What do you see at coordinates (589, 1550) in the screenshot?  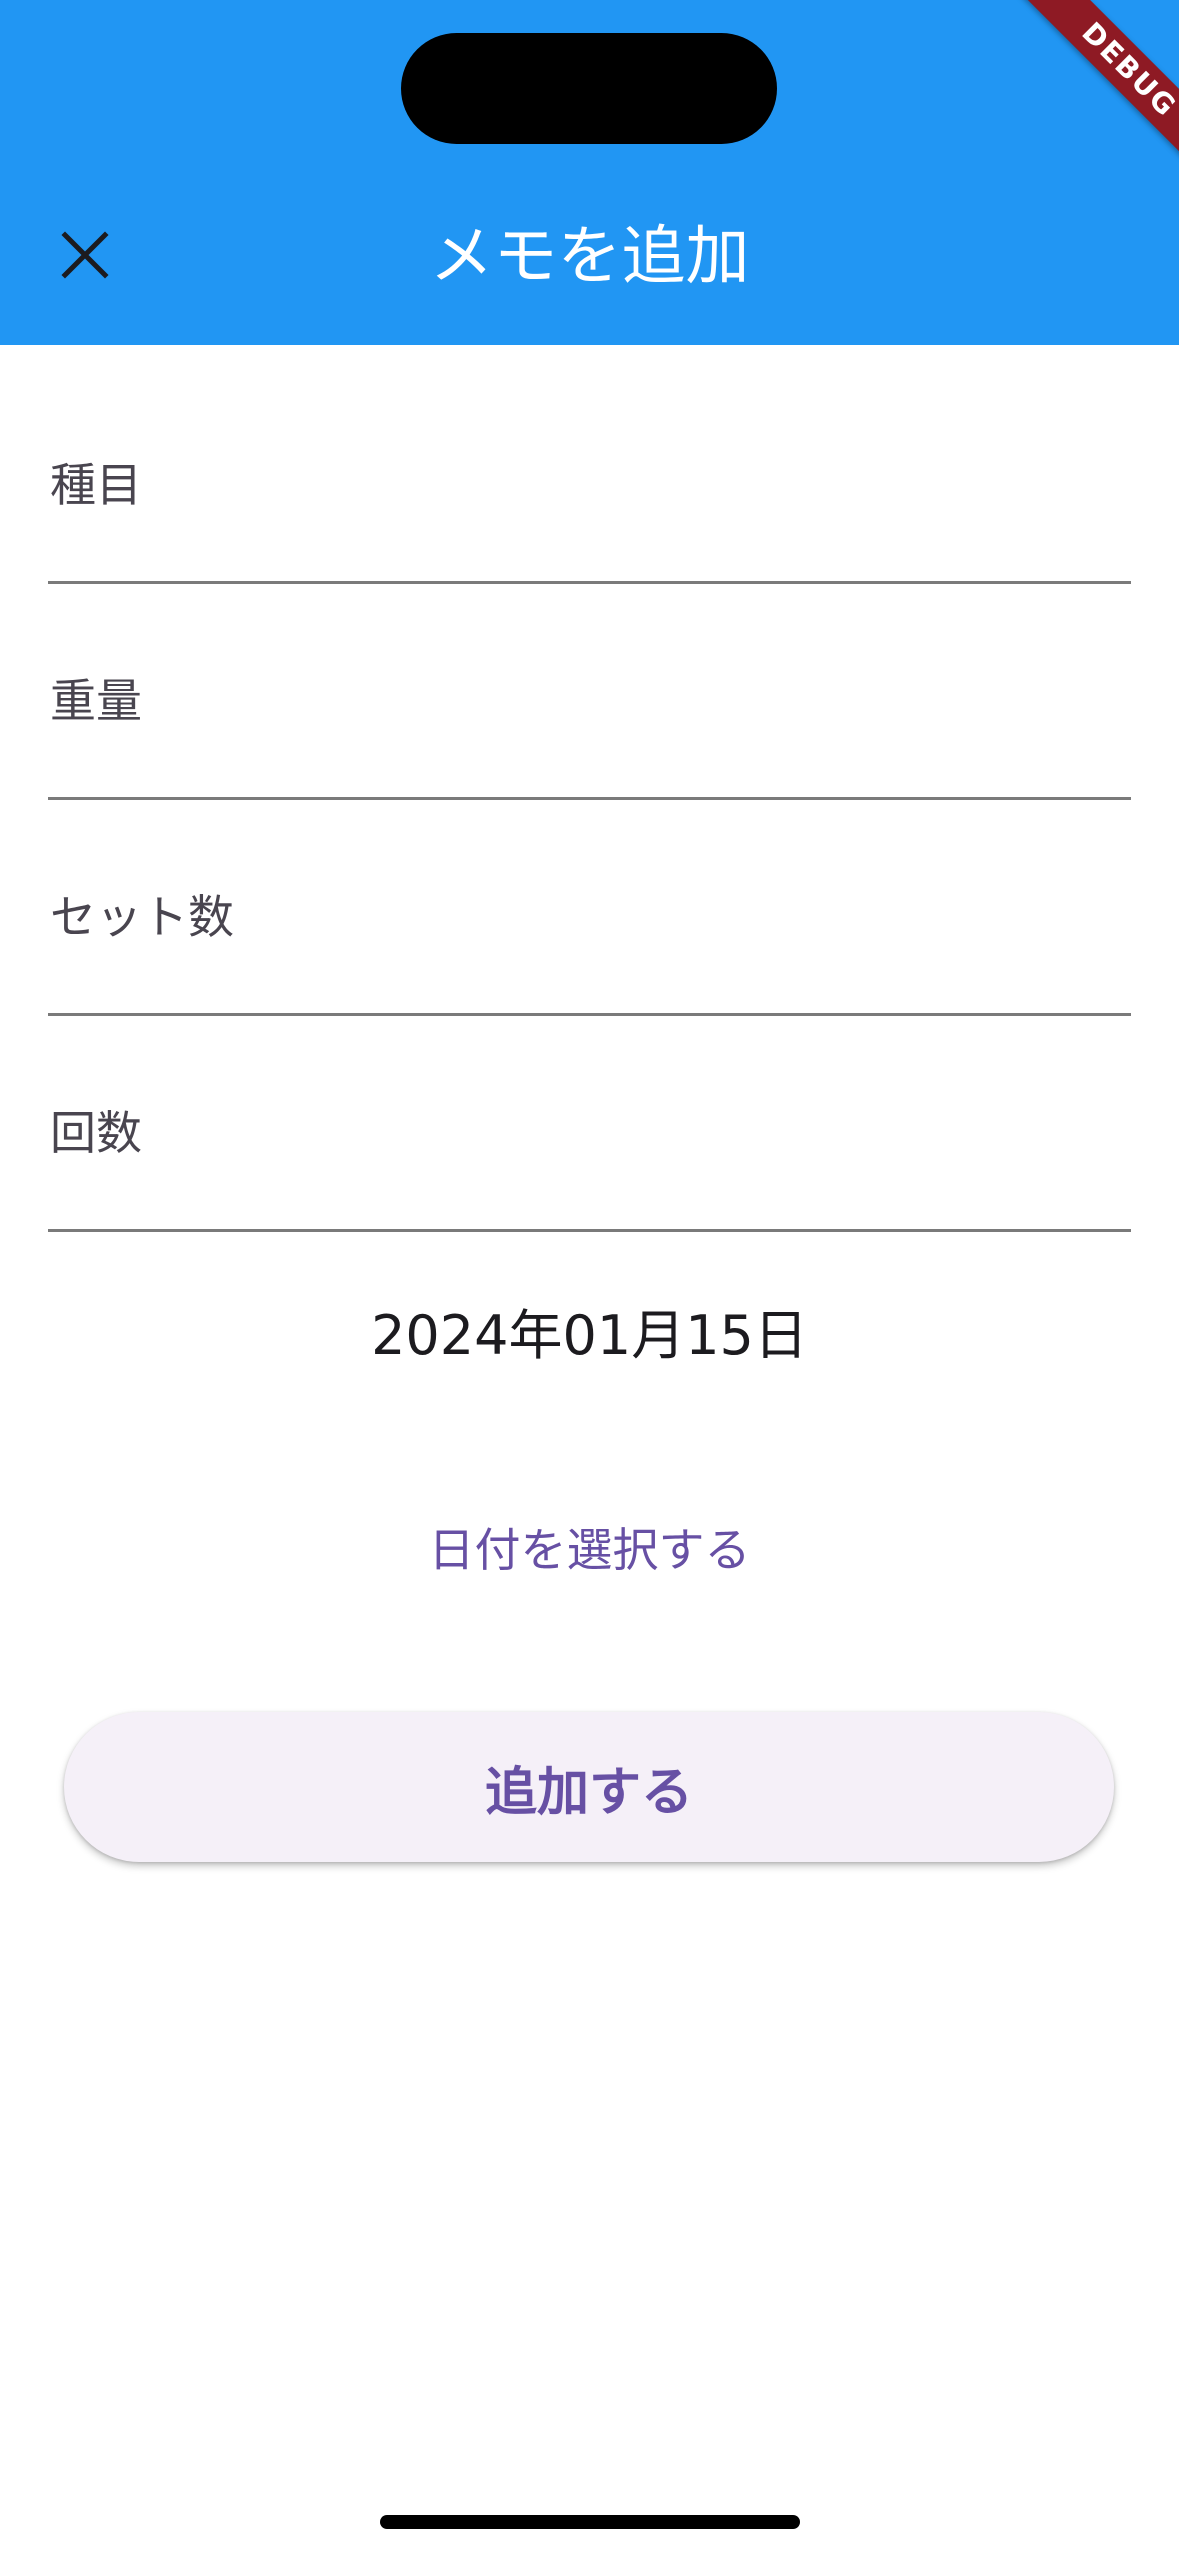 I see `pick-date-button: 日付を選択する` at bounding box center [589, 1550].